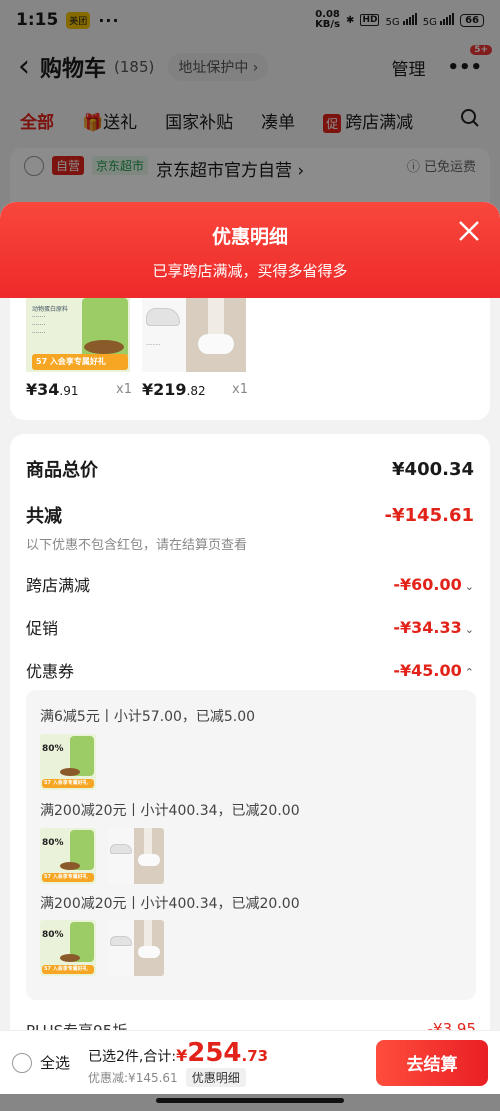  I want to click on coupon-row: 优惠券 -¥45.00 ⌃, so click(250, 670).